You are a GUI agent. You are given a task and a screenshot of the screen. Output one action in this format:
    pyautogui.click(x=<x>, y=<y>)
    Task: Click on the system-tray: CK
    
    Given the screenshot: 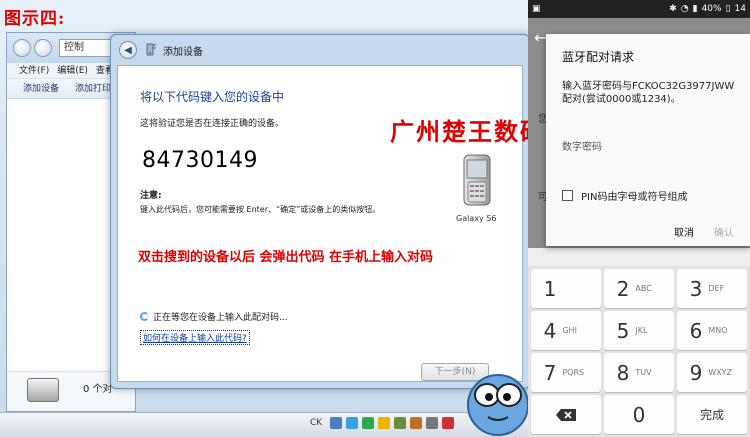 What is the action you would take?
    pyautogui.click(x=382, y=423)
    